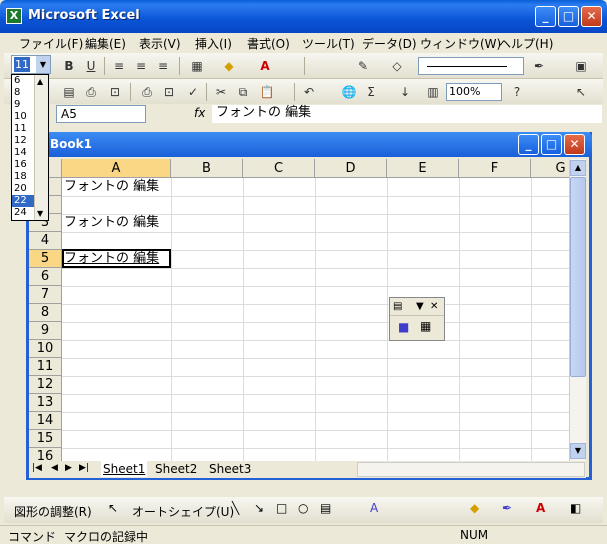  What do you see at coordinates (199, 113) in the screenshot?
I see `fx-label: fx` at bounding box center [199, 113].